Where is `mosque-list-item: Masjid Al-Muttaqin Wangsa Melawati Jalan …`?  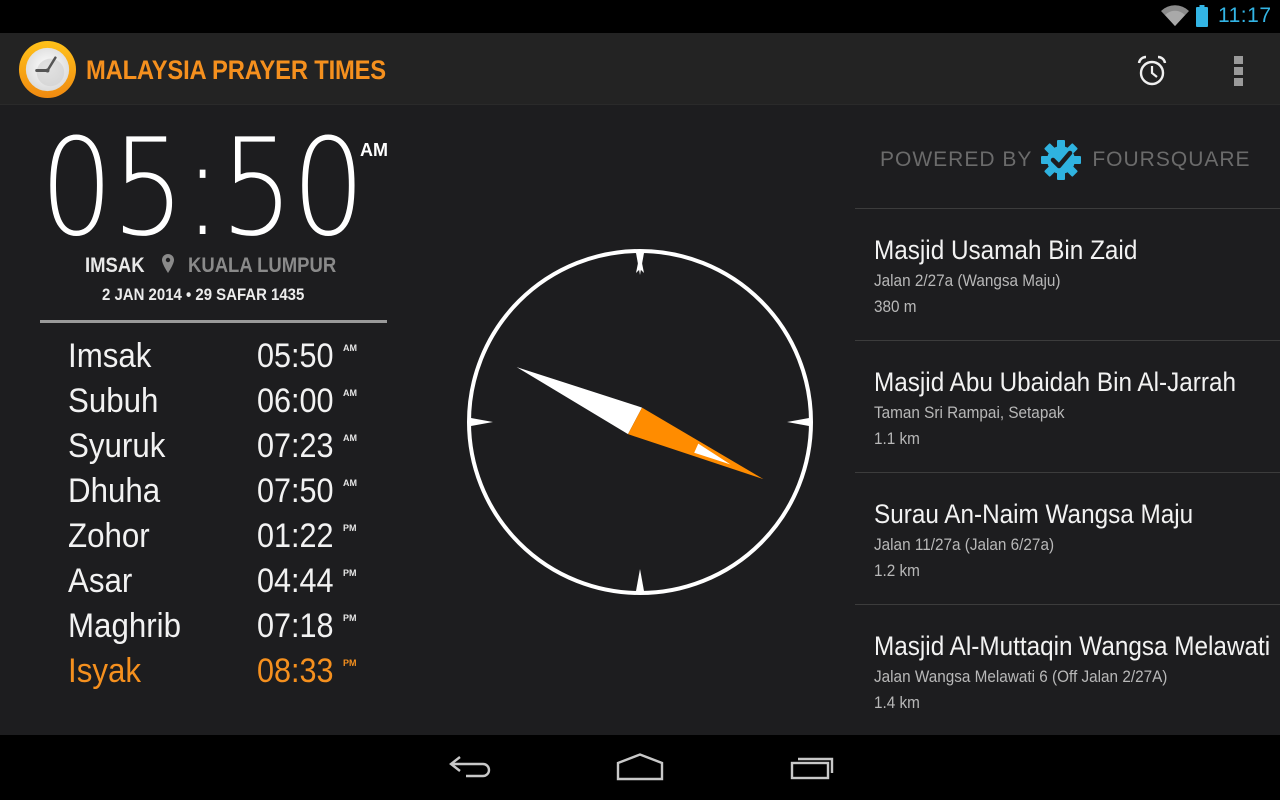 mosque-list-item: Masjid Al-Muttaqin Wangsa Melawati Jalan … is located at coordinates (1067, 670).